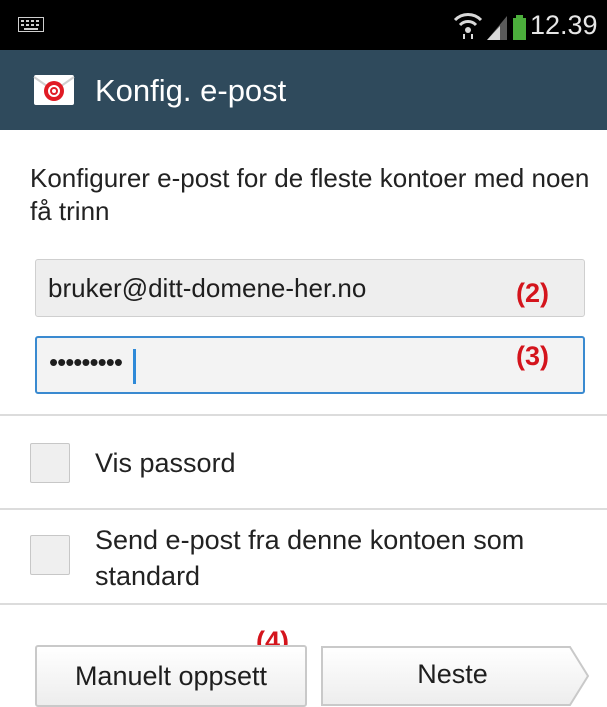  What do you see at coordinates (310, 365) in the screenshot?
I see `password-field: •••••••••` at bounding box center [310, 365].